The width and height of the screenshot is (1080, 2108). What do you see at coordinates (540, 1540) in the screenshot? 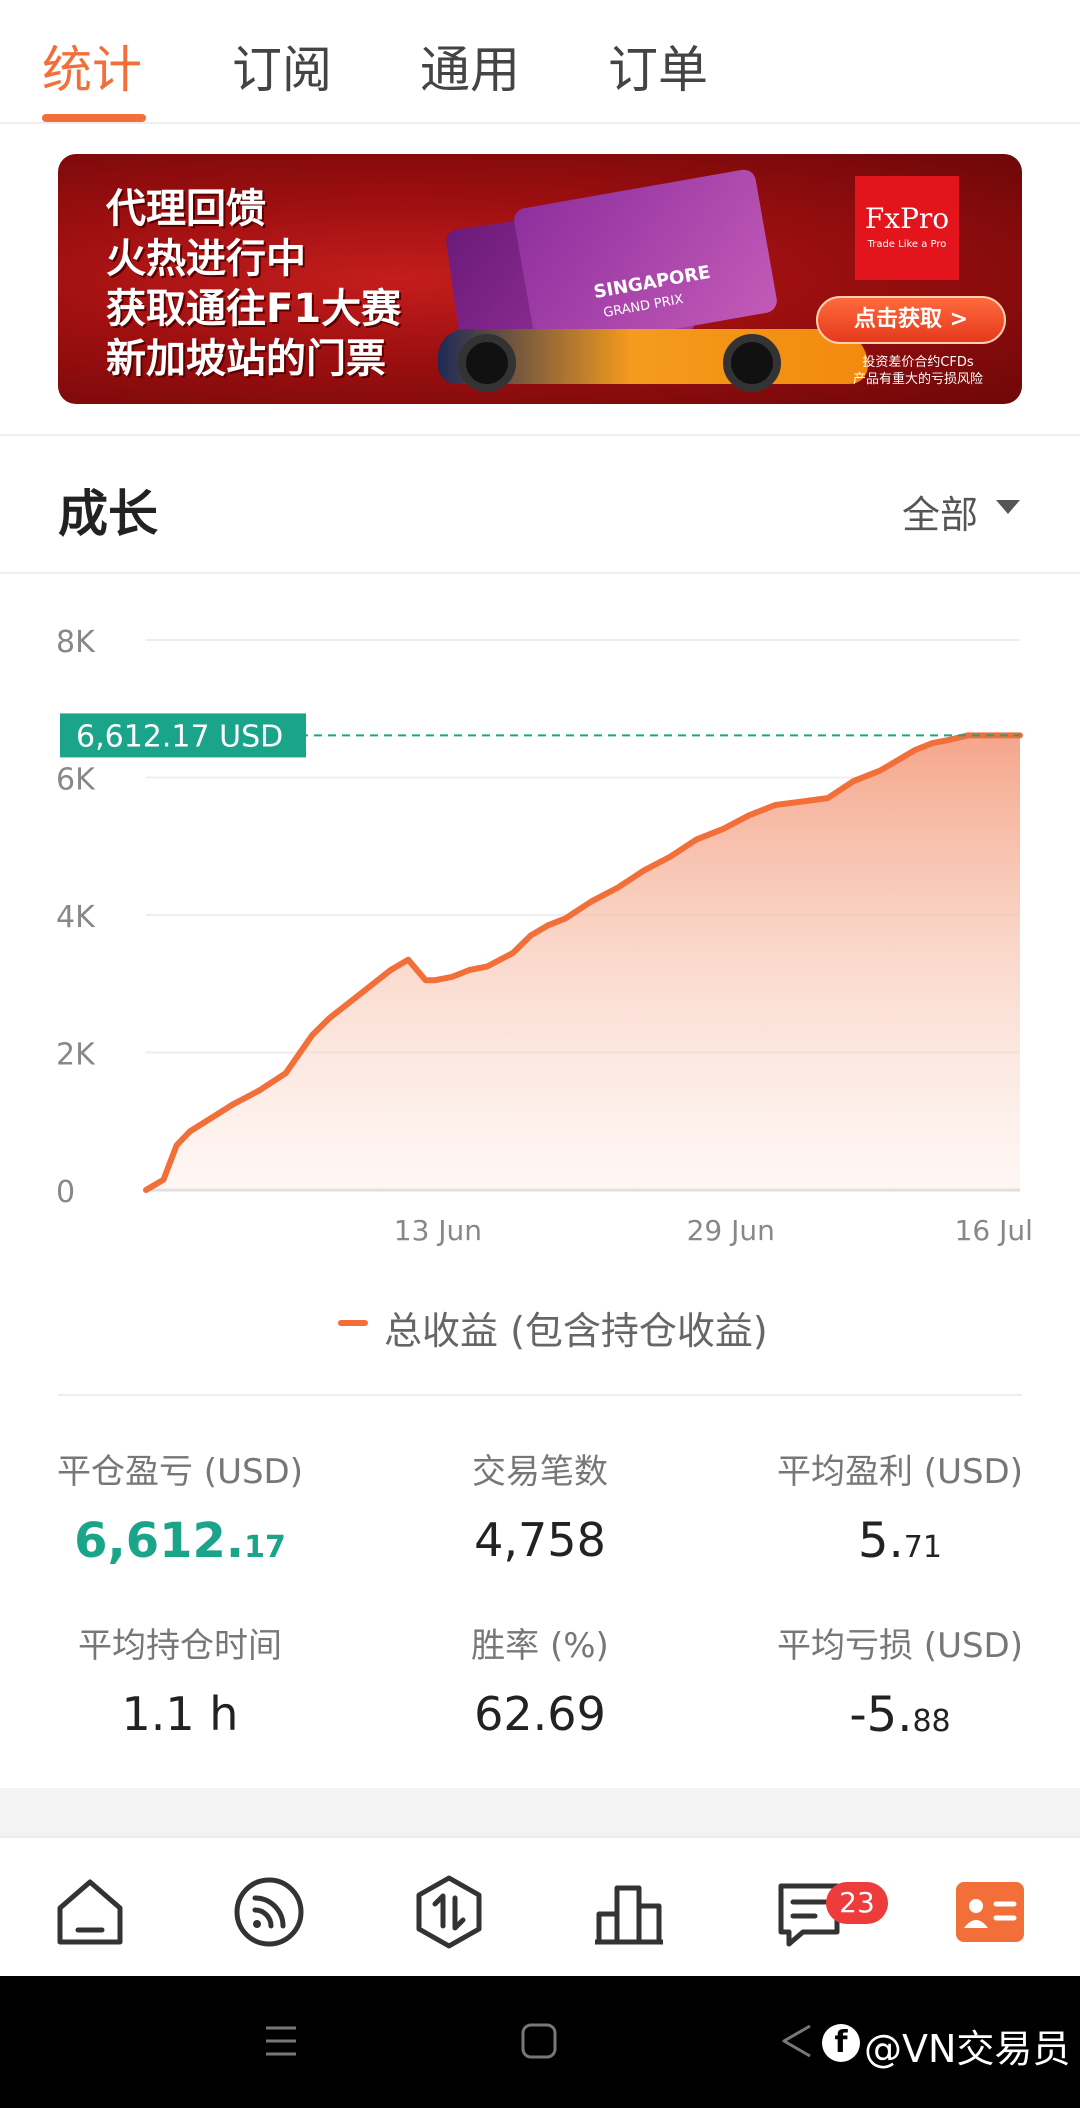
I see `stat-value: 4,758` at bounding box center [540, 1540].